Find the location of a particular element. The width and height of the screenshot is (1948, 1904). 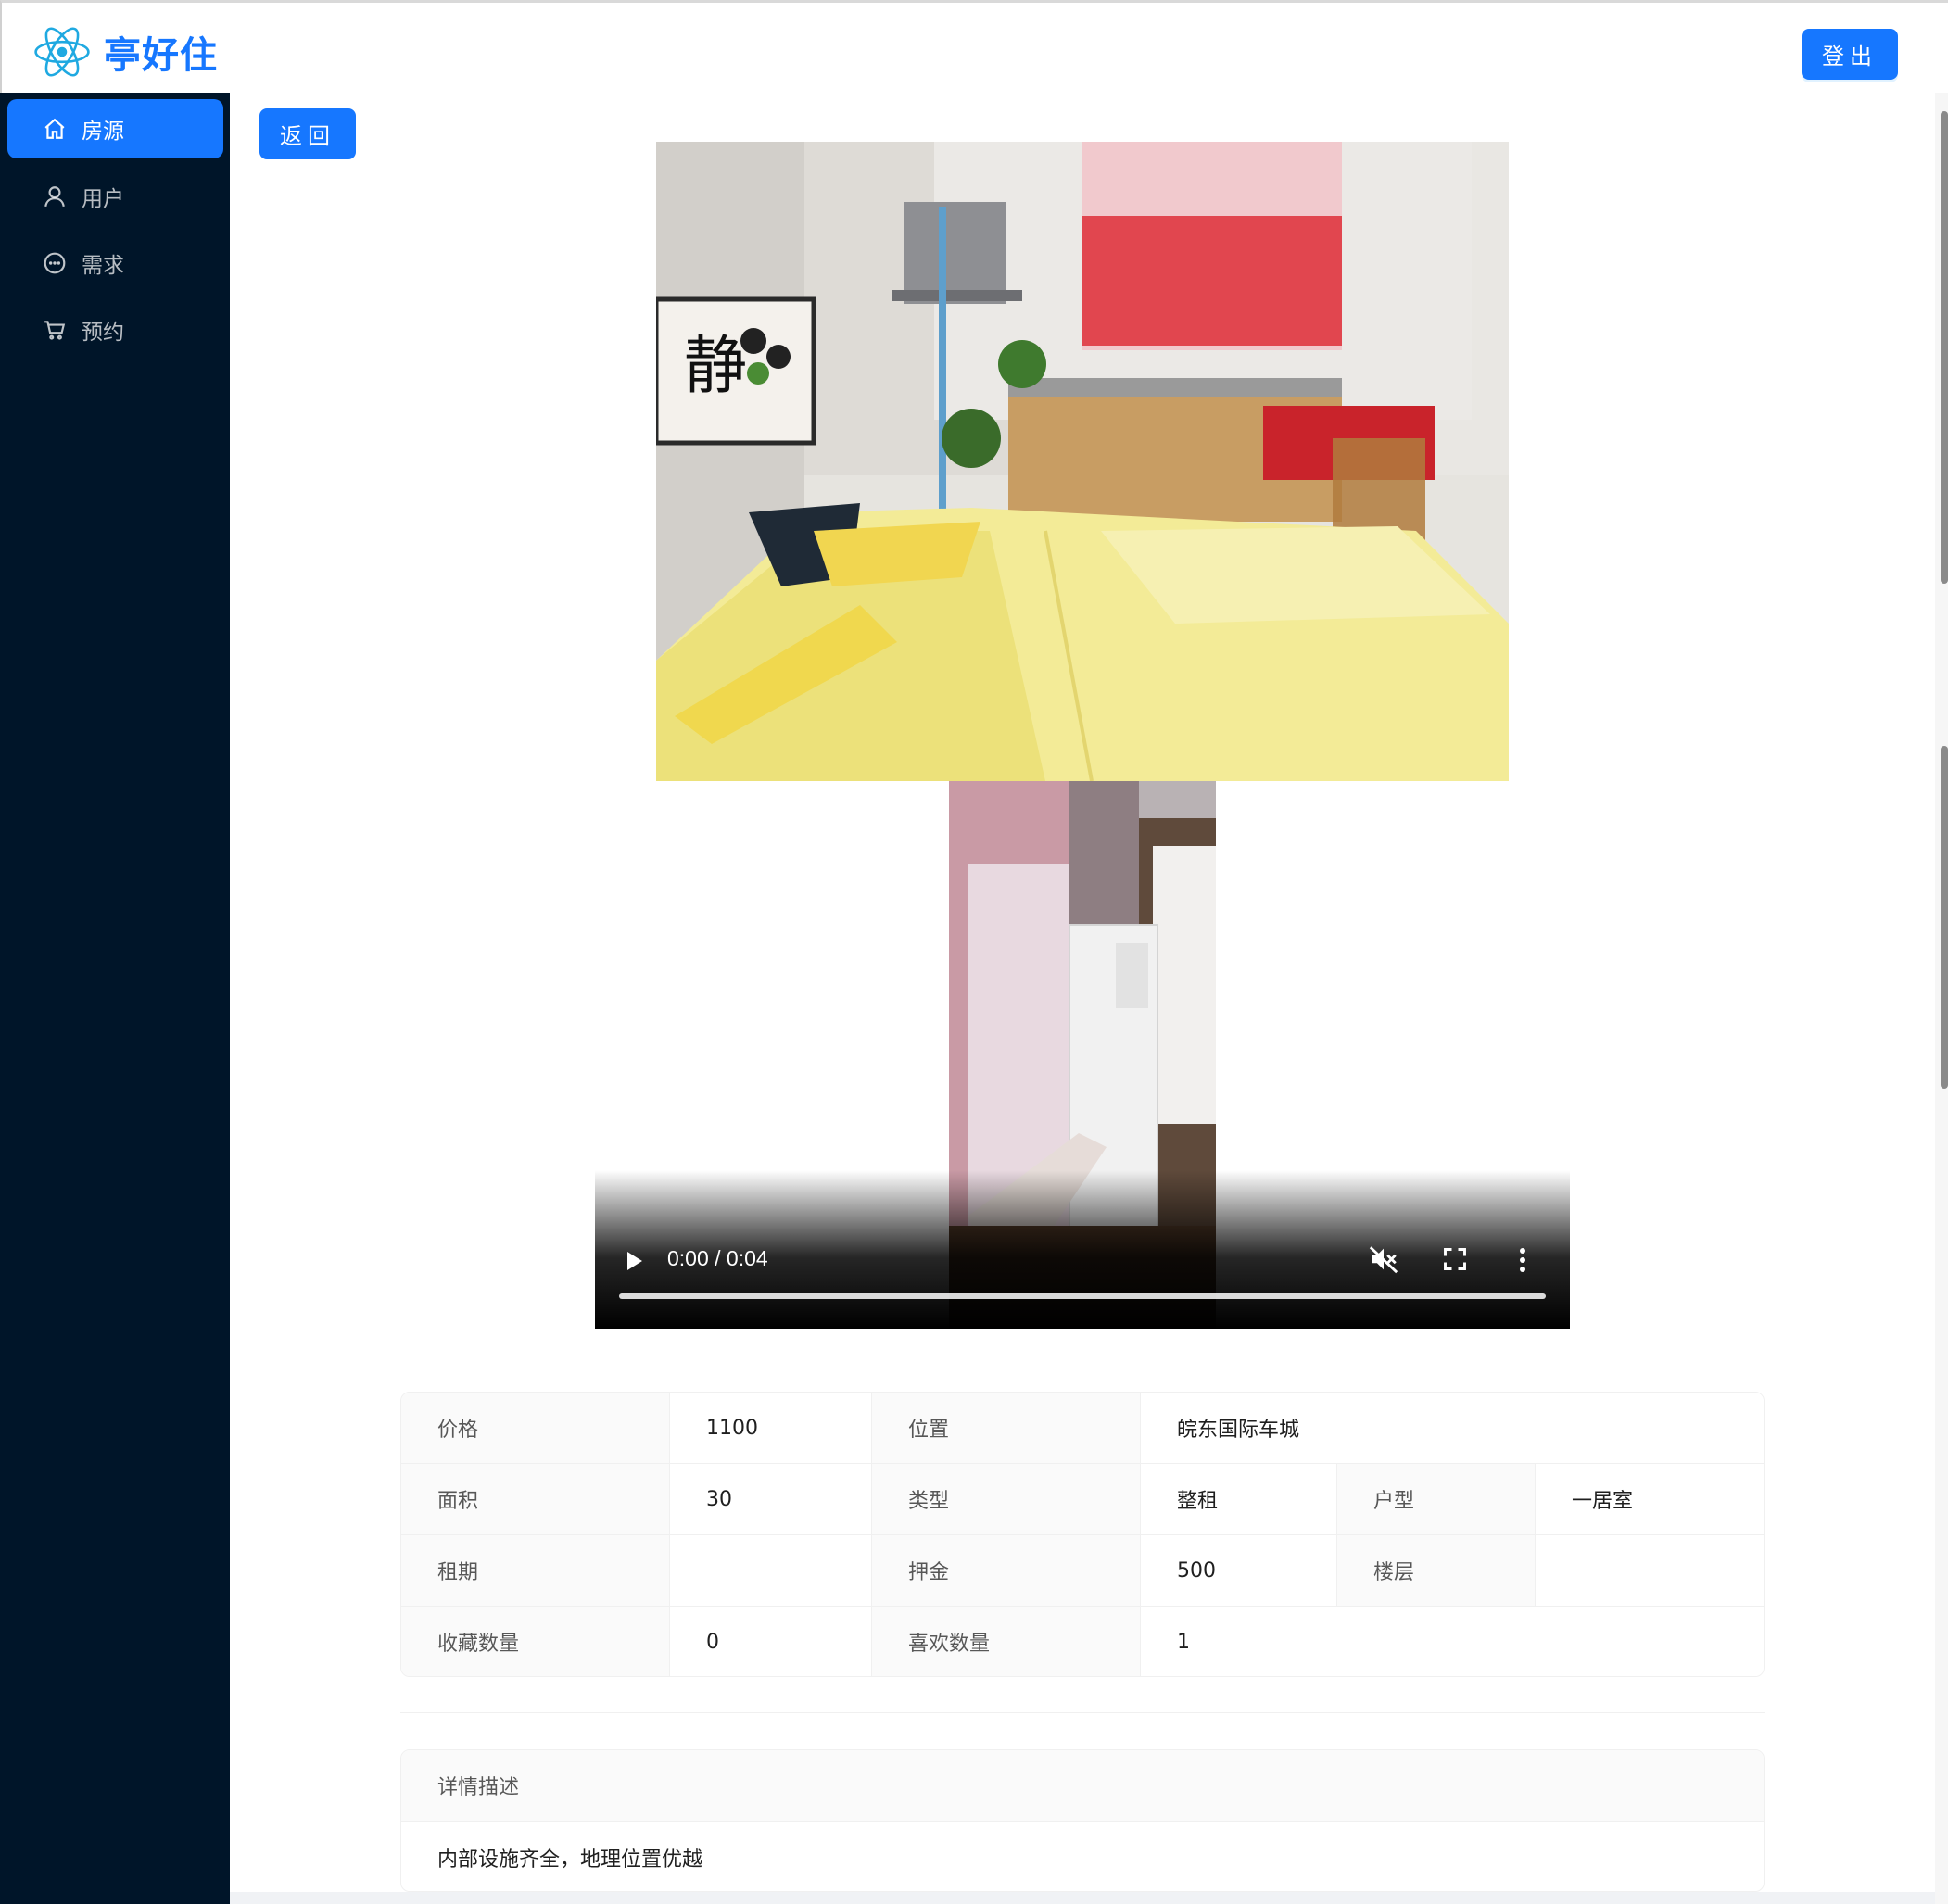

sidebar-item-appointments: 预约 is located at coordinates (115, 329).